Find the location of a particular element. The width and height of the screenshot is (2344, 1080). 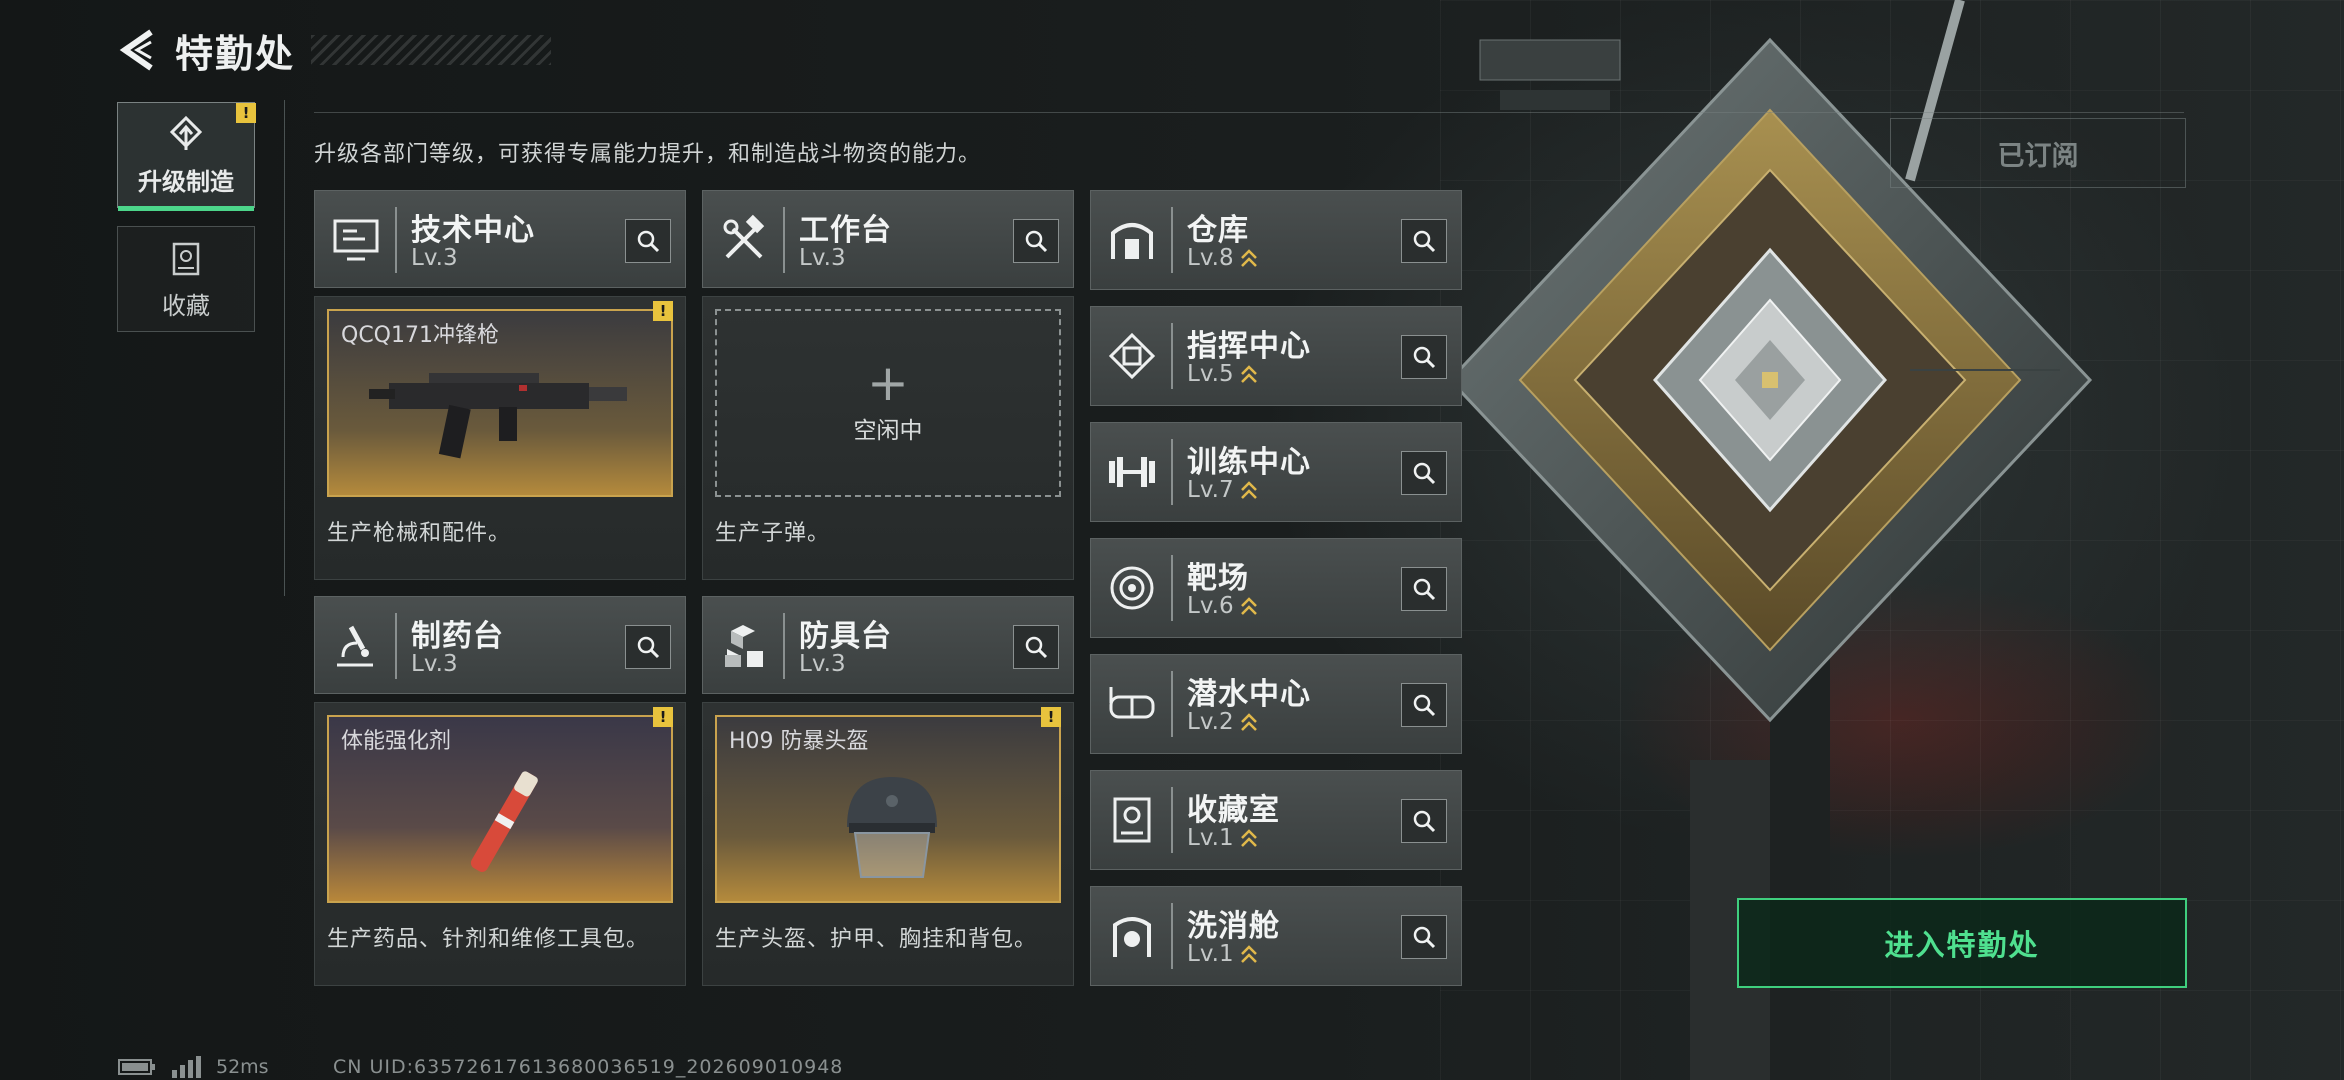

enter-special-ops-button: 进入特勤处 is located at coordinates (1962, 943).